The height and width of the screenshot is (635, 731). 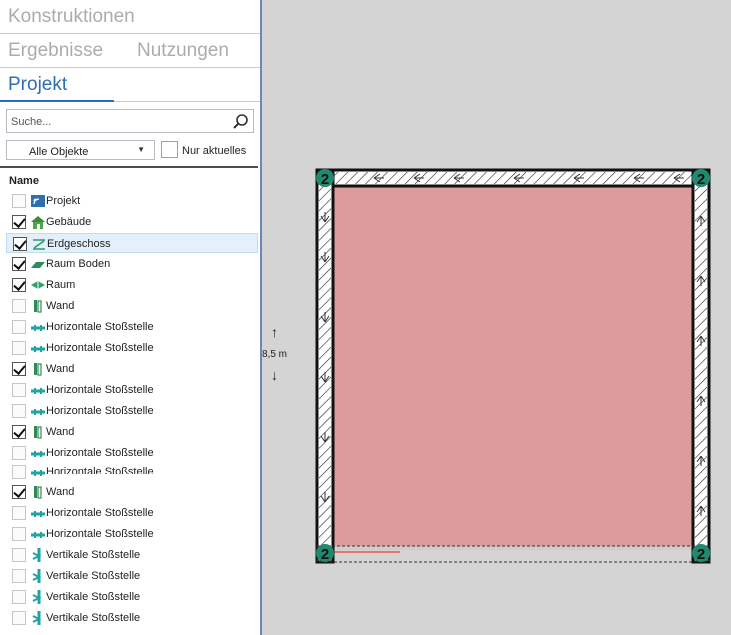 What do you see at coordinates (132, 285) in the screenshot?
I see `tree-item: Raum` at bounding box center [132, 285].